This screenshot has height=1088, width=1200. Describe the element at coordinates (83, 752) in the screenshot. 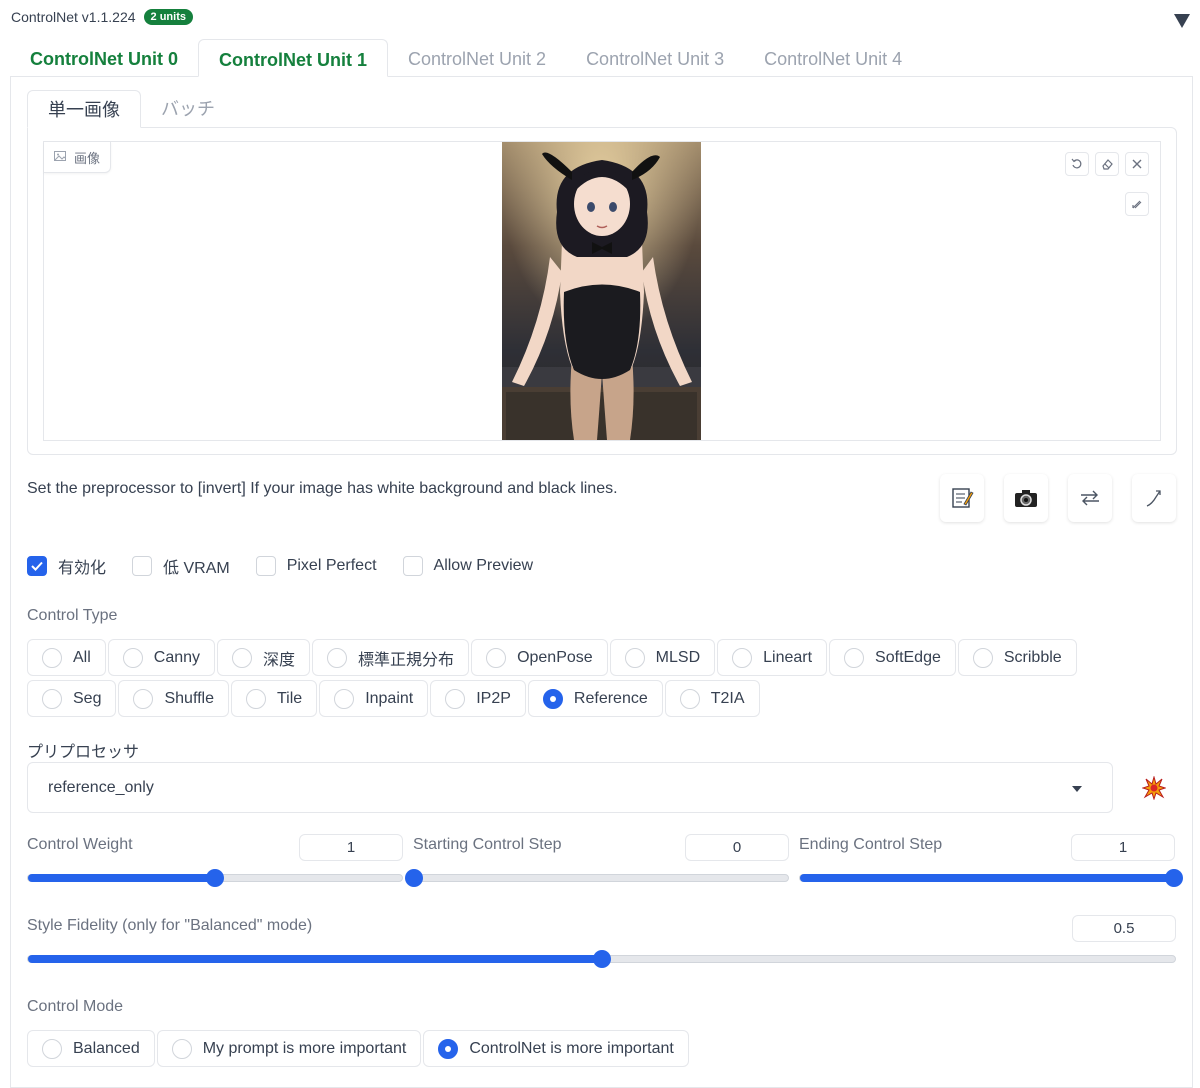

I see `preprocessor-label: プリプロセッサ` at that location.